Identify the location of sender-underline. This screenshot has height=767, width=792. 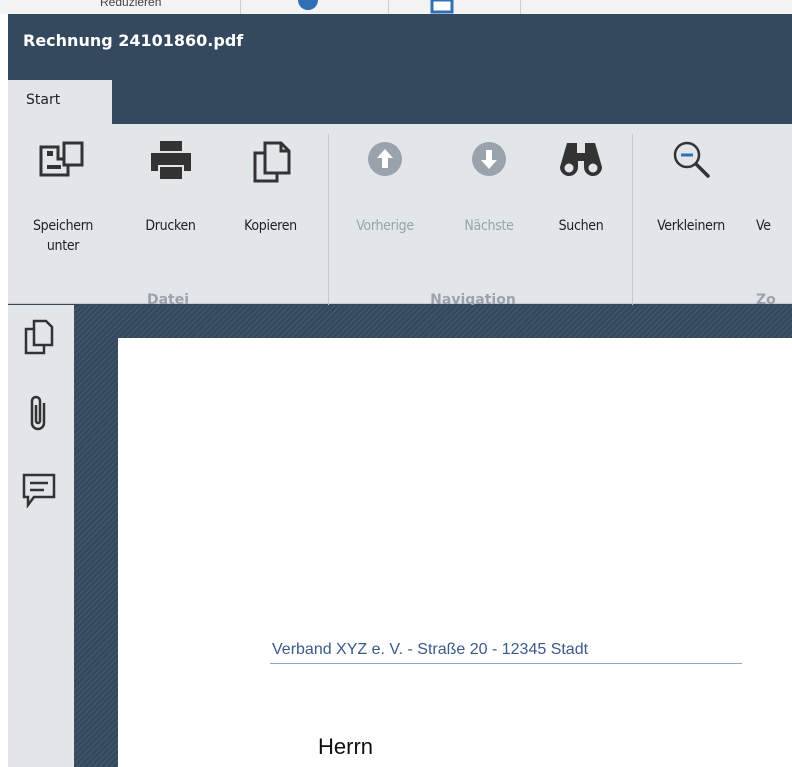
(506, 663).